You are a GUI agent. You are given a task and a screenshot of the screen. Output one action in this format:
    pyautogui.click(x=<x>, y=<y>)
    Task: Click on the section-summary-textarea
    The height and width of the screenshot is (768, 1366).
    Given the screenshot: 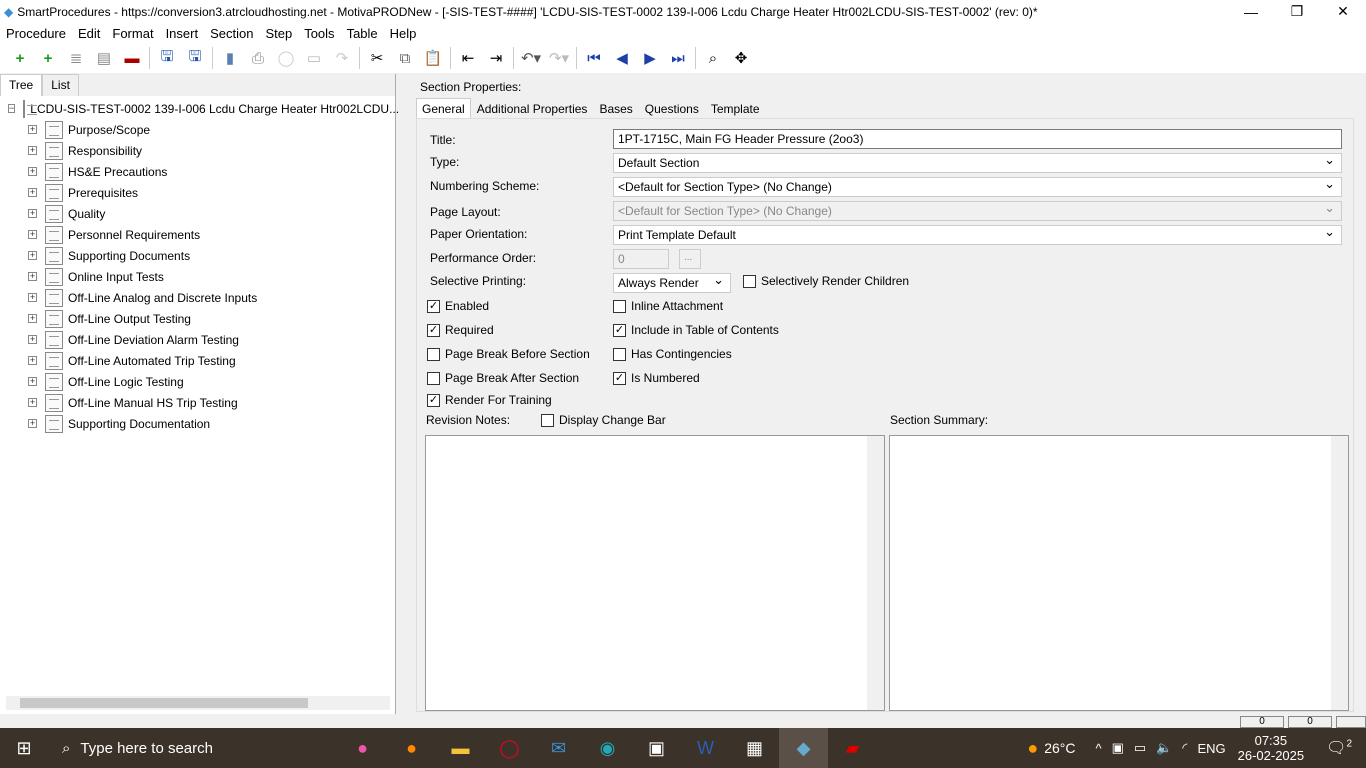 What is the action you would take?
    pyautogui.click(x=1119, y=573)
    